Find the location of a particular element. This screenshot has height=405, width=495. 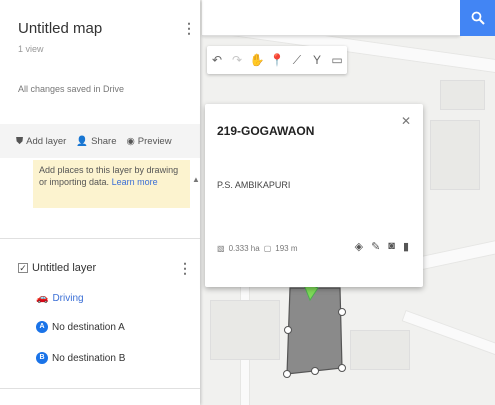

close-icon: ✕ is located at coordinates (406, 121).